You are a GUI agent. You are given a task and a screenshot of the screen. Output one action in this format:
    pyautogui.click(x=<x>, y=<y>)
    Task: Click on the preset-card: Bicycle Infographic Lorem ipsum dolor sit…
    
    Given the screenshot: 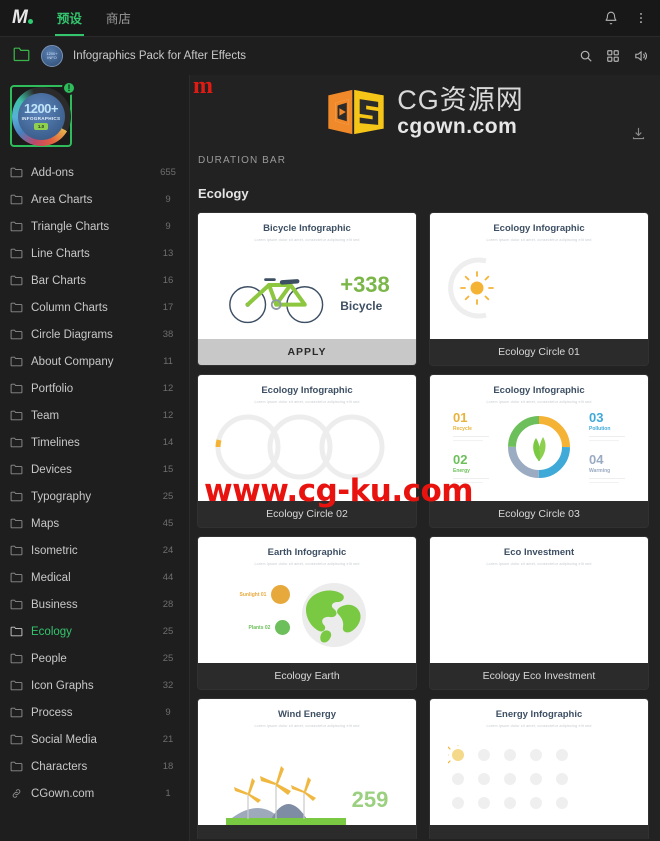 What is the action you would take?
    pyautogui.click(x=307, y=289)
    